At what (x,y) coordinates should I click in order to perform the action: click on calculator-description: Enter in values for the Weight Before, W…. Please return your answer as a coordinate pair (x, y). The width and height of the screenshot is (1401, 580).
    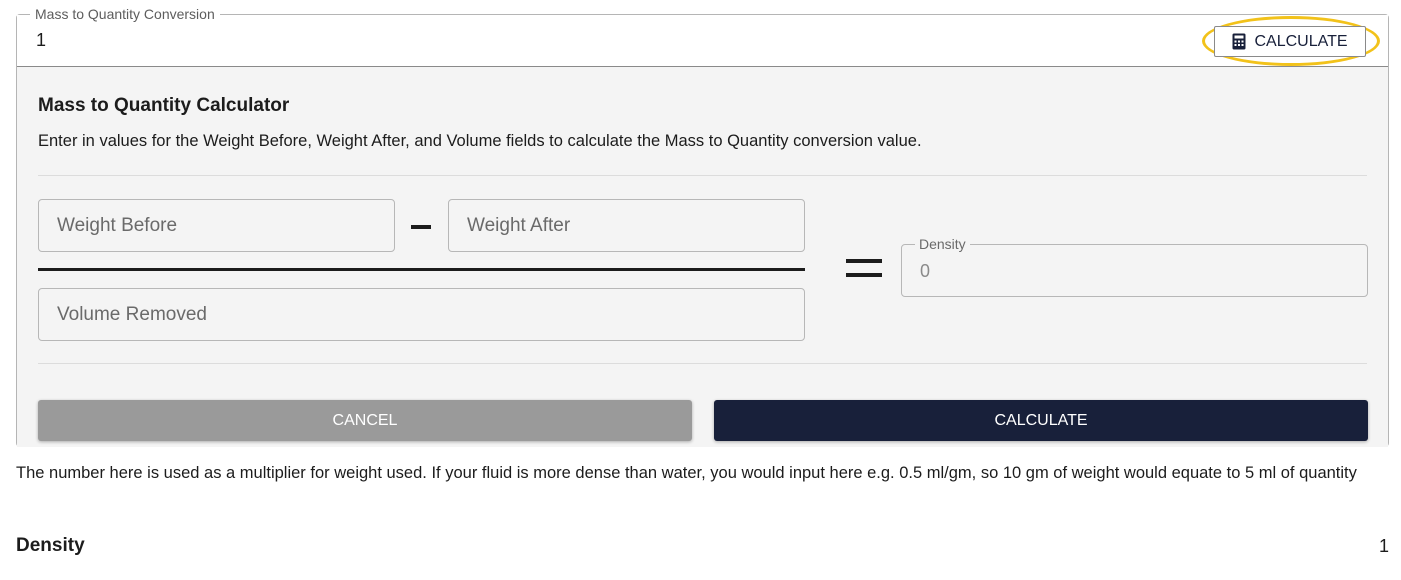
    Looking at the image, I should click on (480, 141).